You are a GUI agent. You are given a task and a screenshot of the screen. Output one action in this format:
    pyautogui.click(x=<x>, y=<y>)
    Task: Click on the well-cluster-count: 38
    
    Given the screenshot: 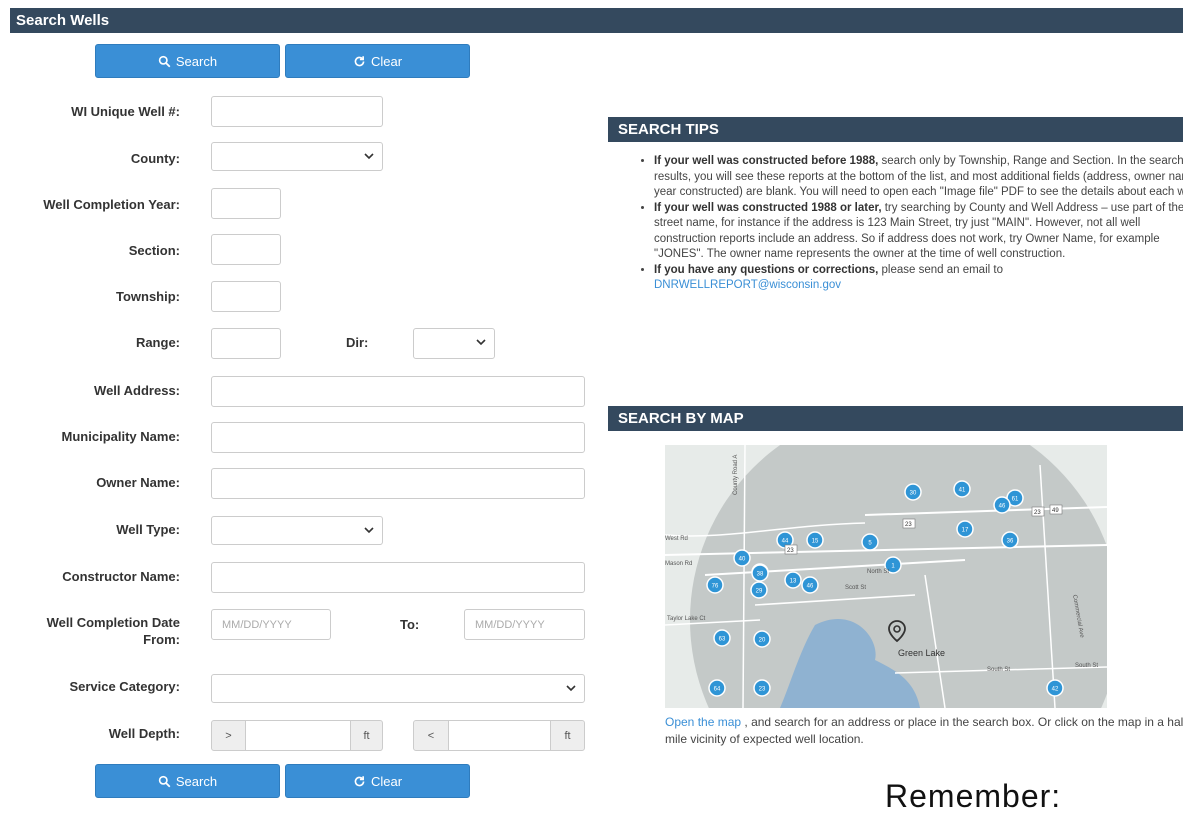 What is the action you would take?
    pyautogui.click(x=760, y=575)
    